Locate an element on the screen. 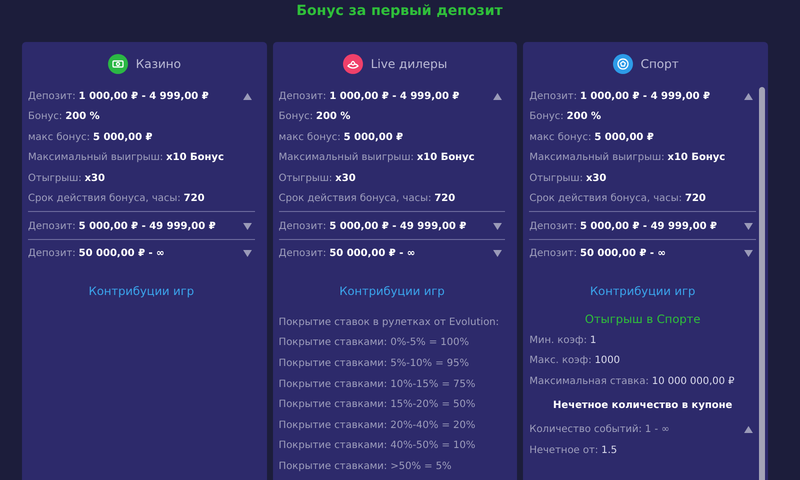  contribution-line: Покрытие ставками: 20%-40% = 20% is located at coordinates (377, 425).